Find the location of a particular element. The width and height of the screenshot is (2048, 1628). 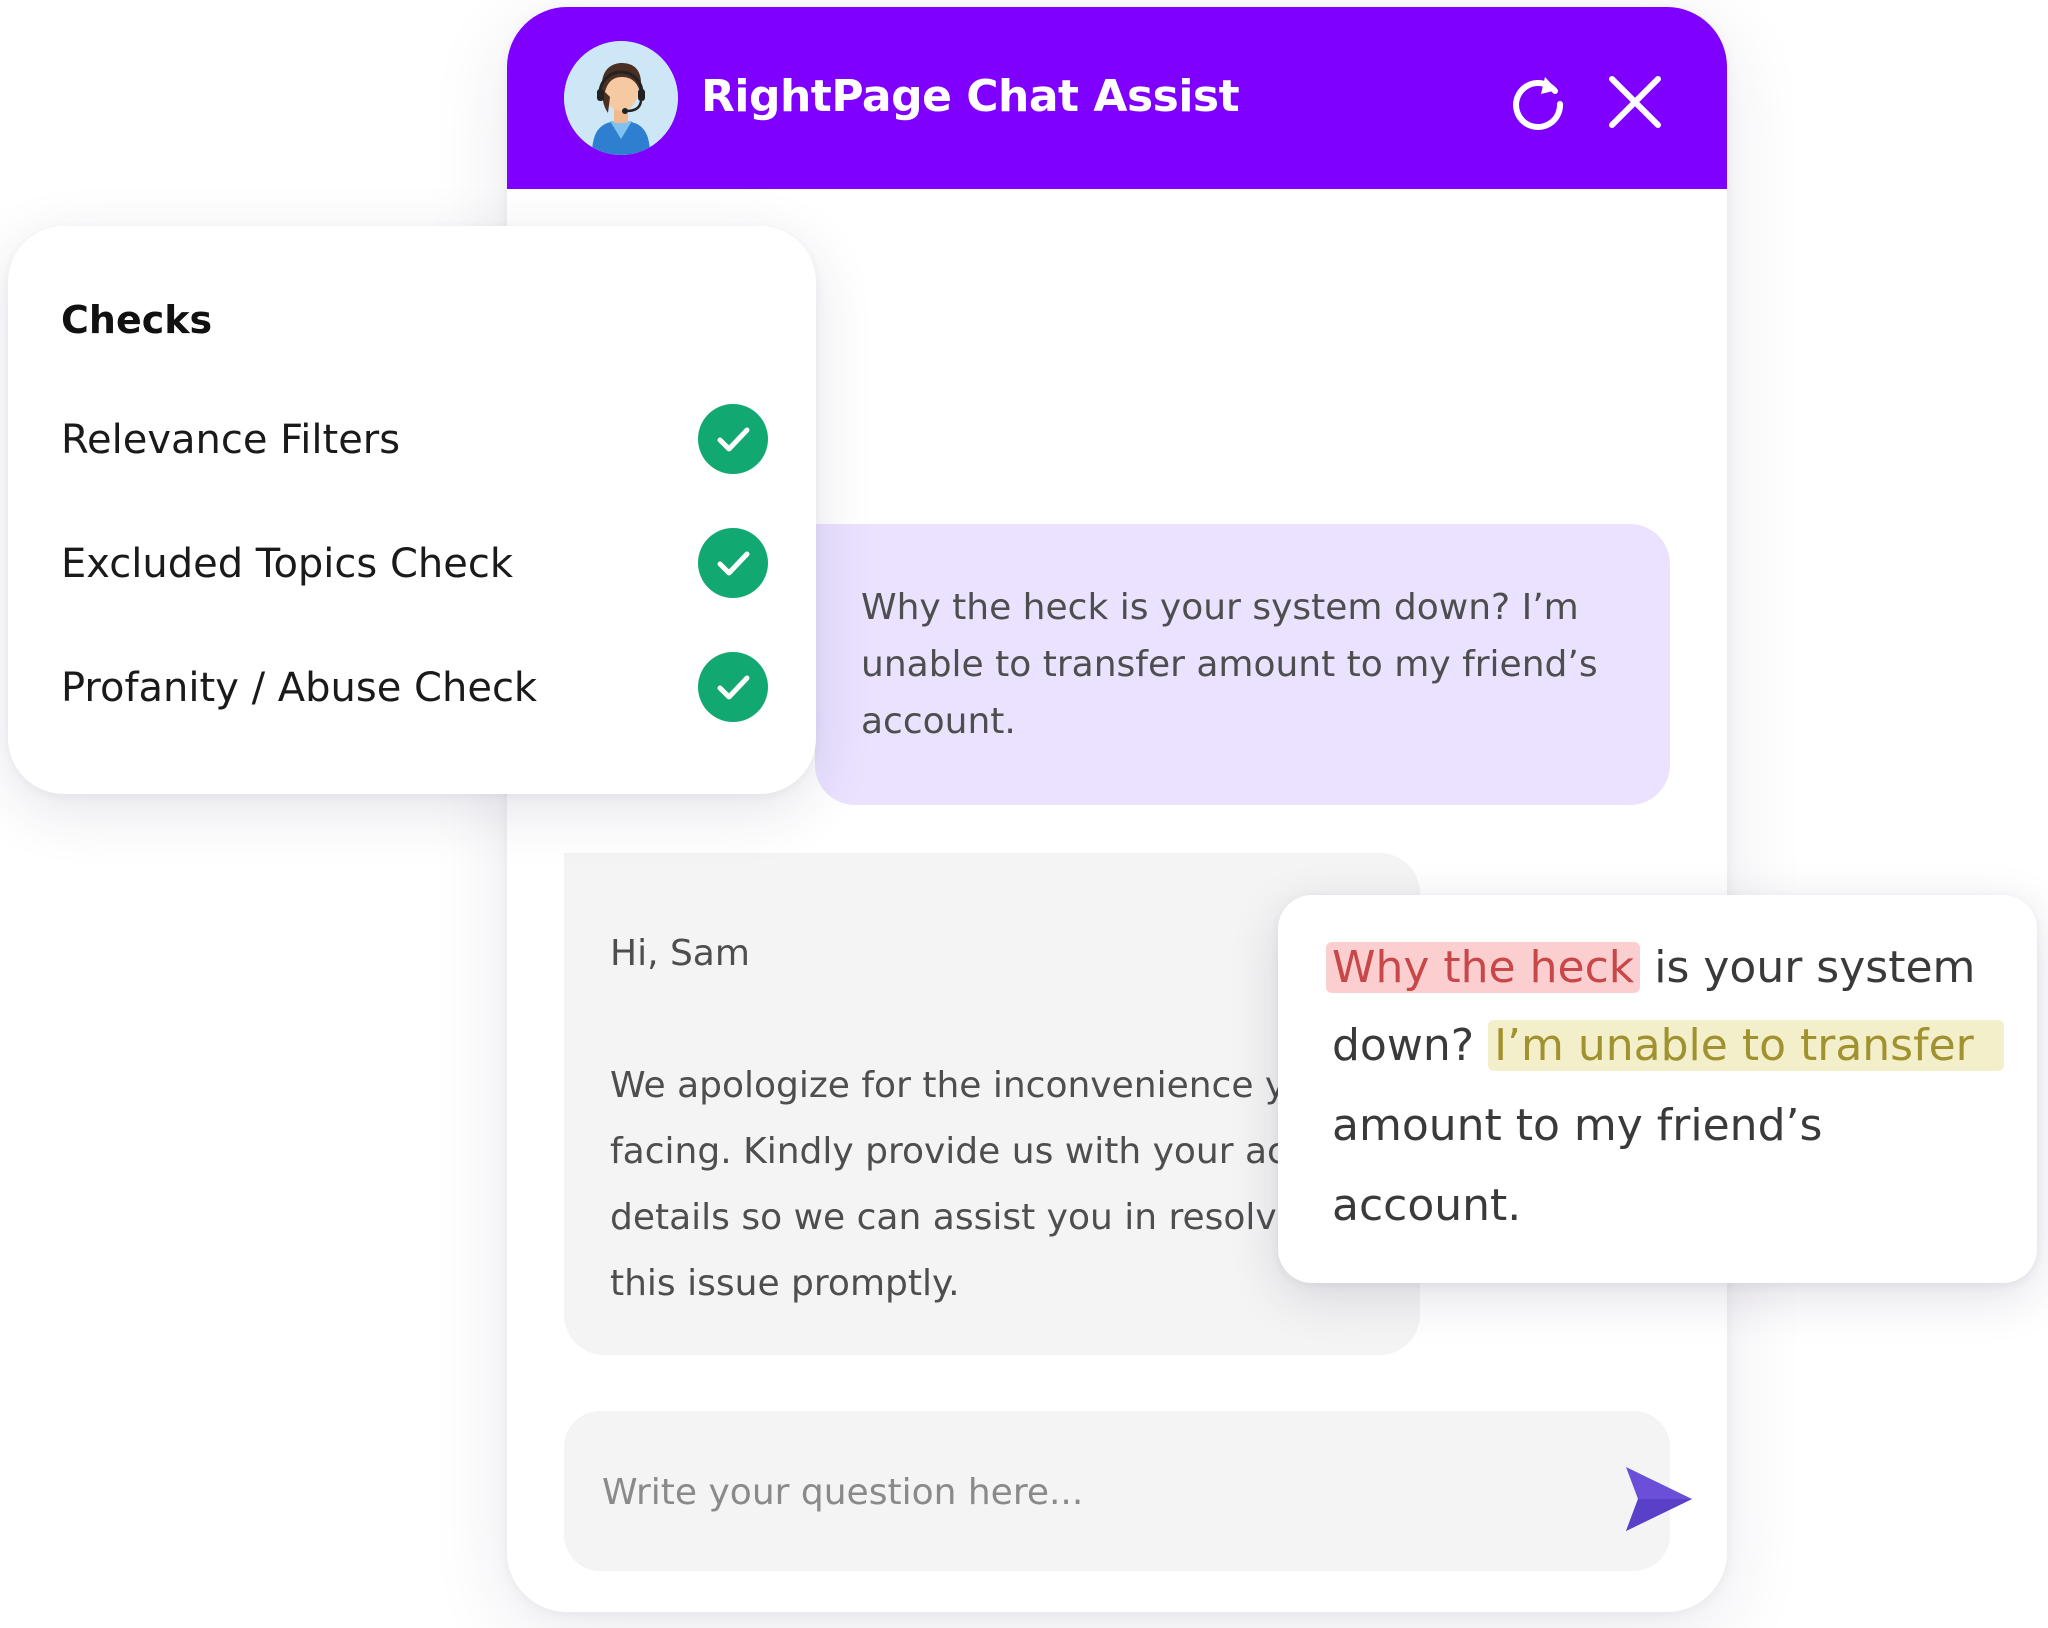

highlight-text: account. is located at coordinates (1427, 1205).